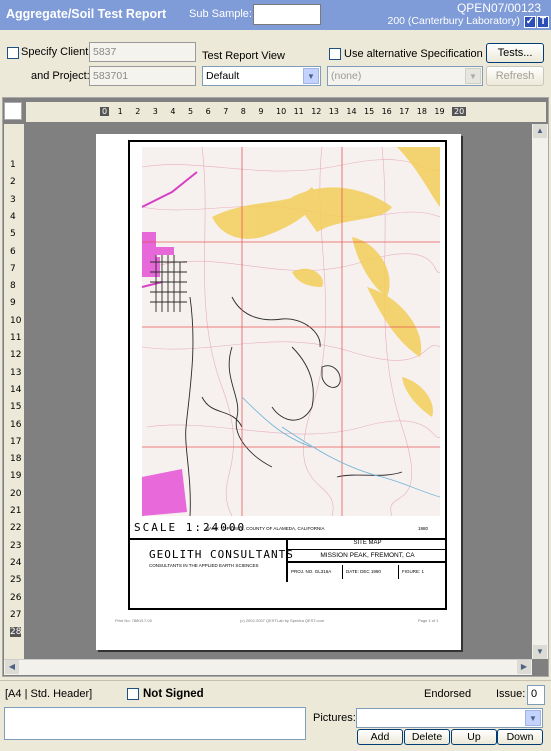 The image size is (551, 751). Describe the element at coordinates (16, 511) in the screenshot. I see `ruler-v-label: 21` at that location.